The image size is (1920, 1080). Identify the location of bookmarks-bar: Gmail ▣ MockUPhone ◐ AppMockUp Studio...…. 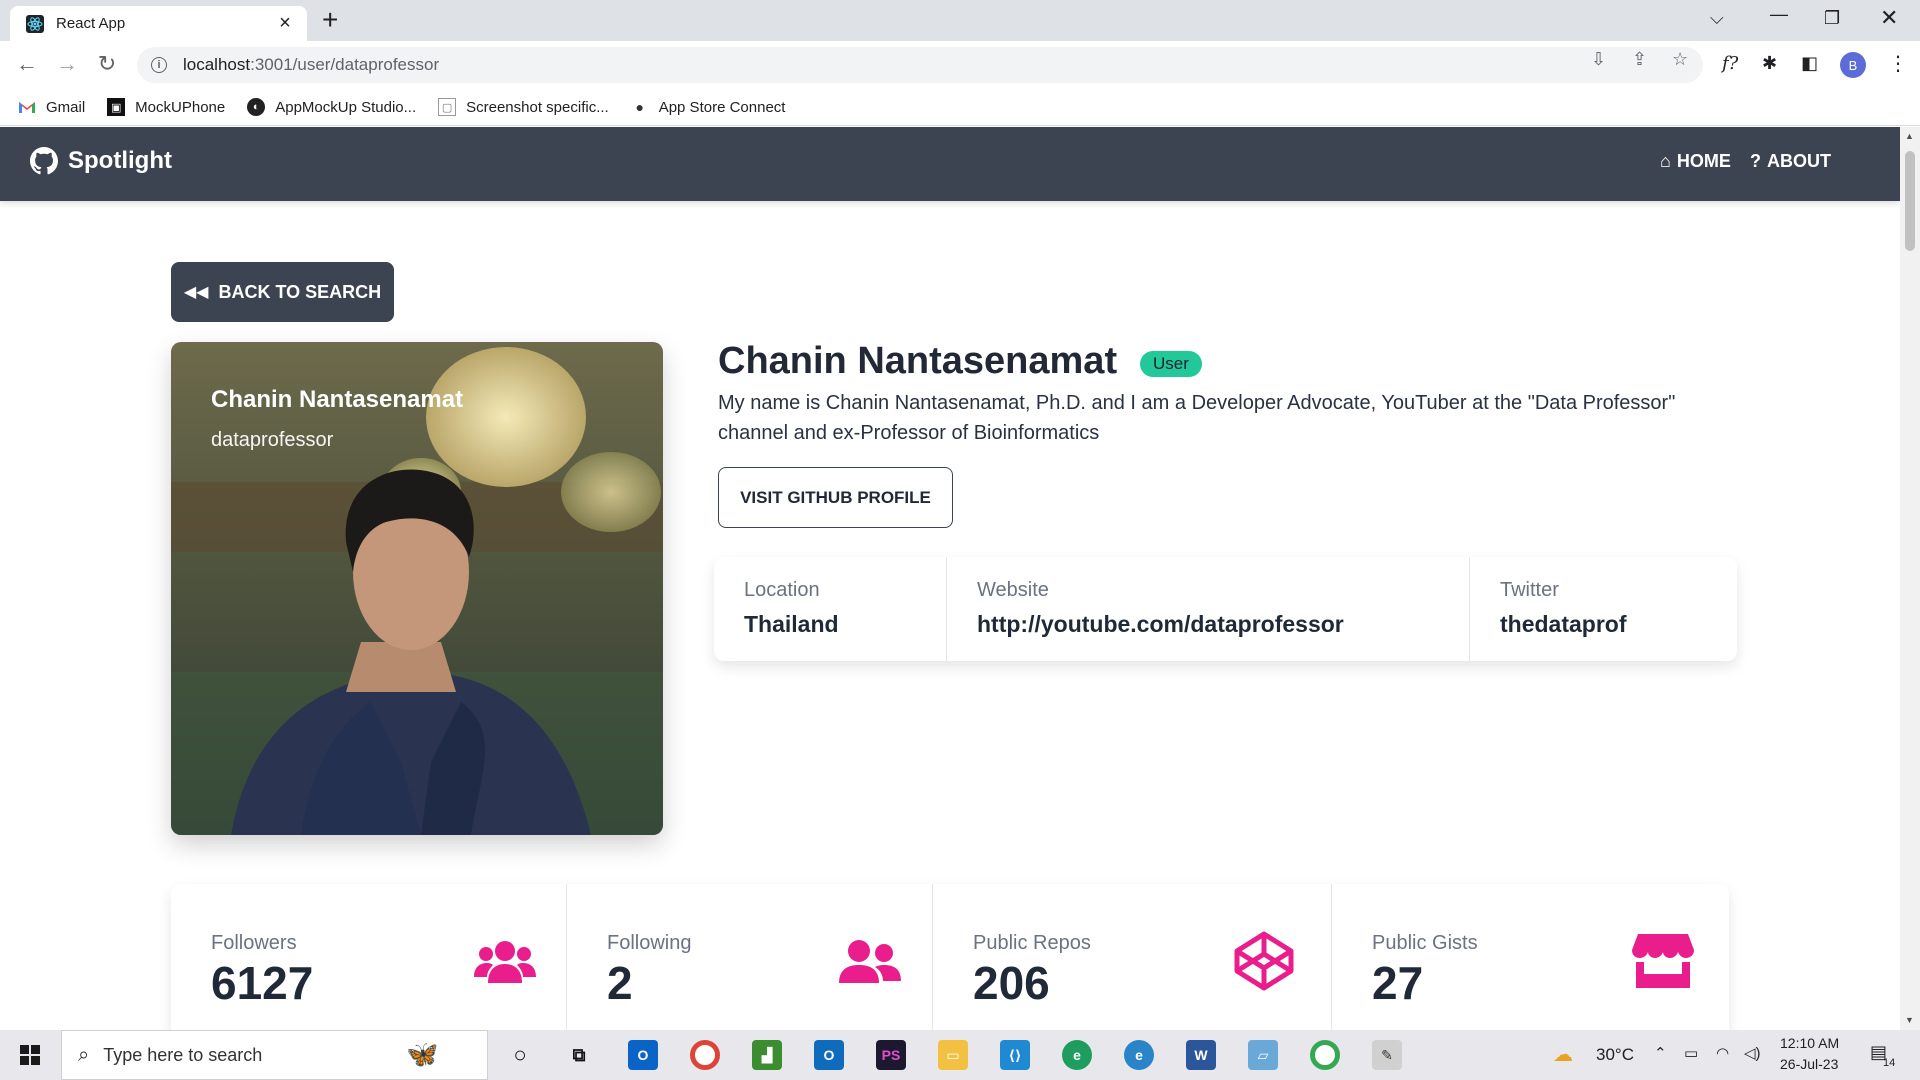
(960, 107).